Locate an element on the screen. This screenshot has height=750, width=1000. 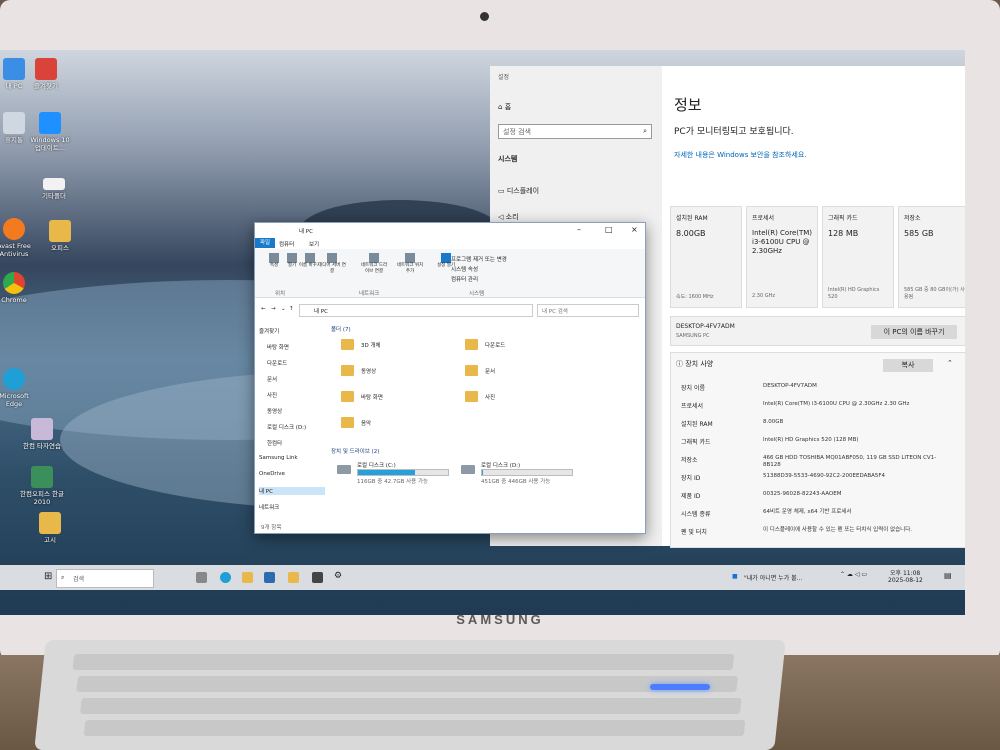
ribbon-uninstall: 프로그램 제거 또는 변경 is located at coordinates (479, 259).